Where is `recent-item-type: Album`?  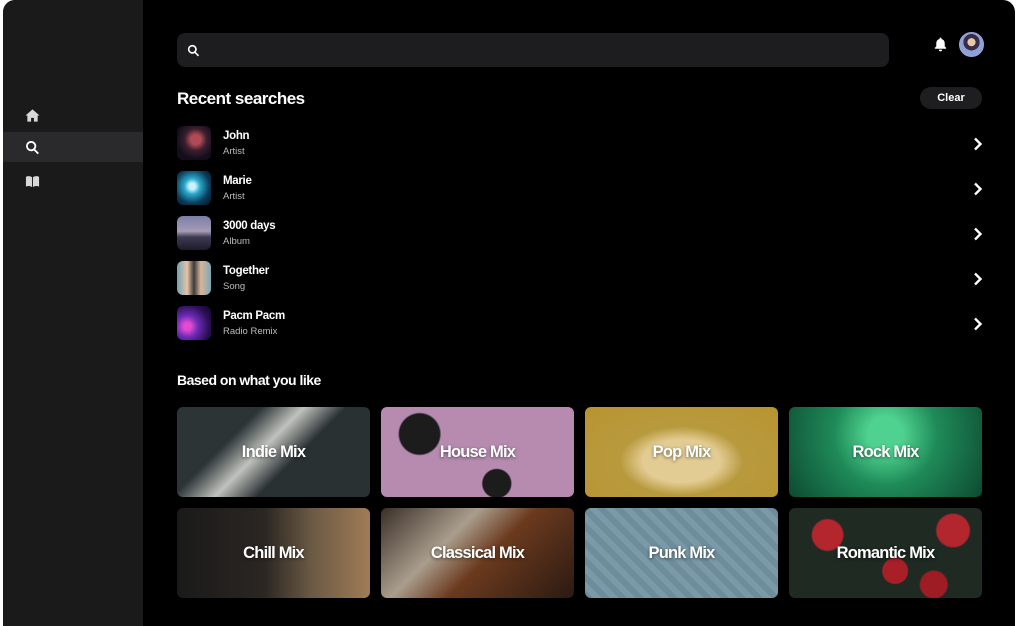 recent-item-type: Album is located at coordinates (236, 241).